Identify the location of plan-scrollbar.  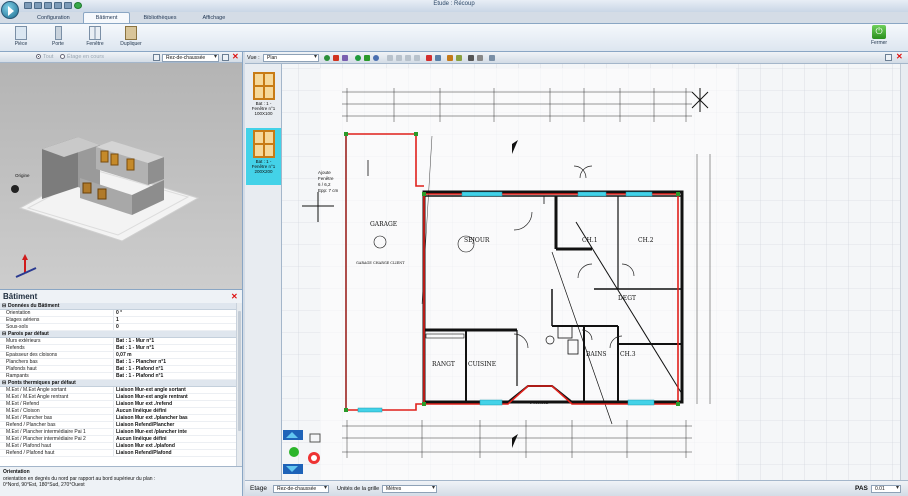
(904, 272).